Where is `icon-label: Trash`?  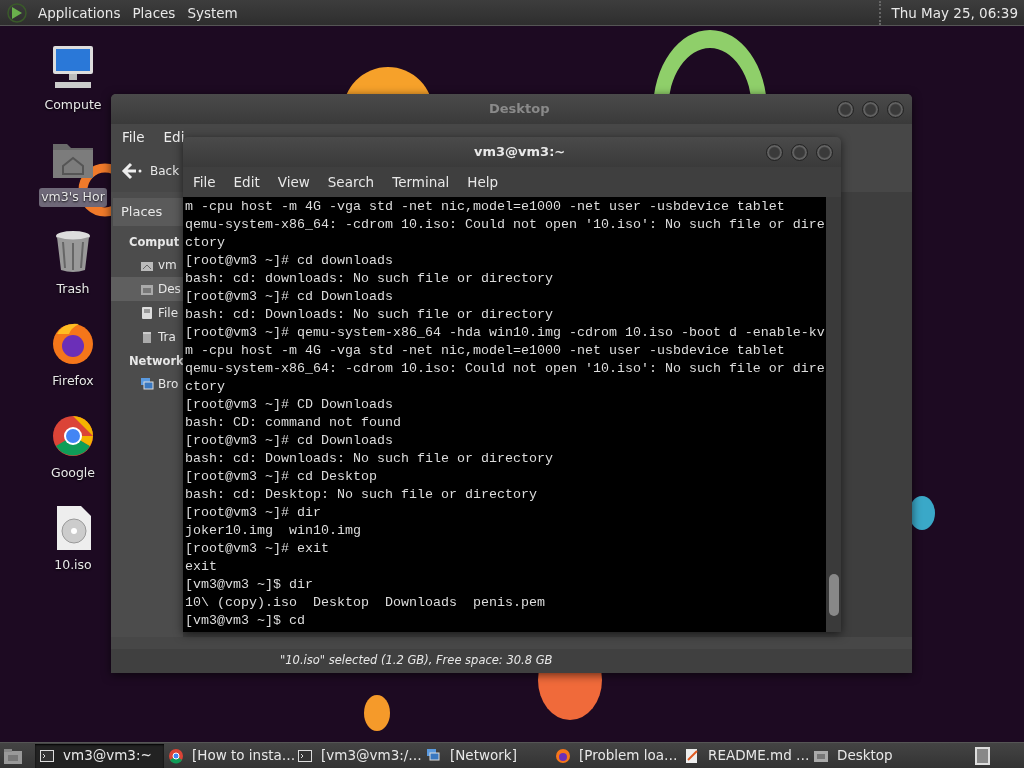
icon-label: Trash is located at coordinates (73, 289).